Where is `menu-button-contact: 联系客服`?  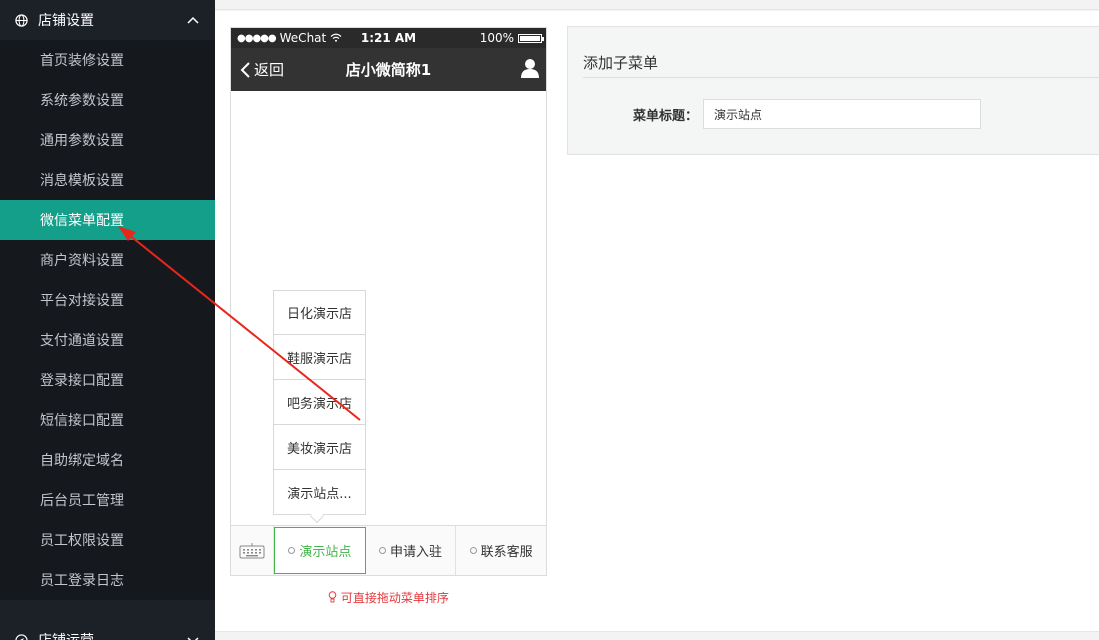 menu-button-contact: 联系客服 is located at coordinates (501, 550).